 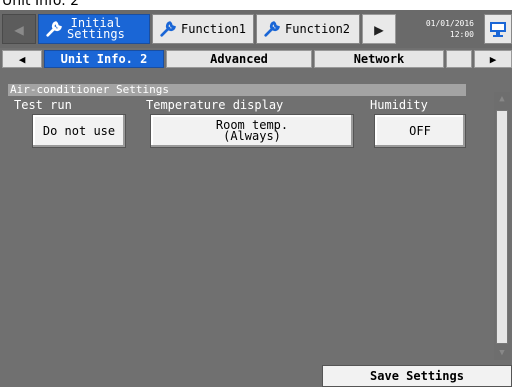 I want to click on tab-unit-info-2-label: Unit Info. 2, so click(x=104, y=59).